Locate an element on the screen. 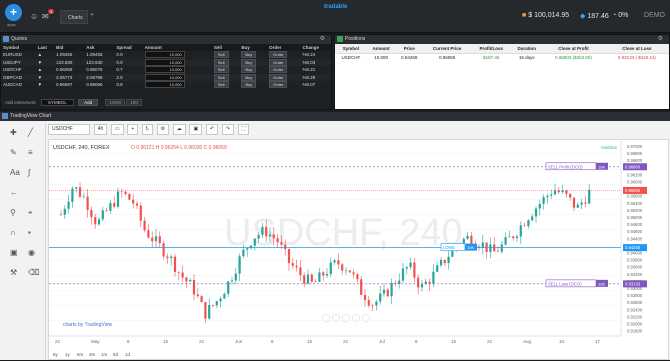 Image resolution: width=670 pixels, height=361 pixels. arrow-icon: ← is located at coordinates (14, 192).